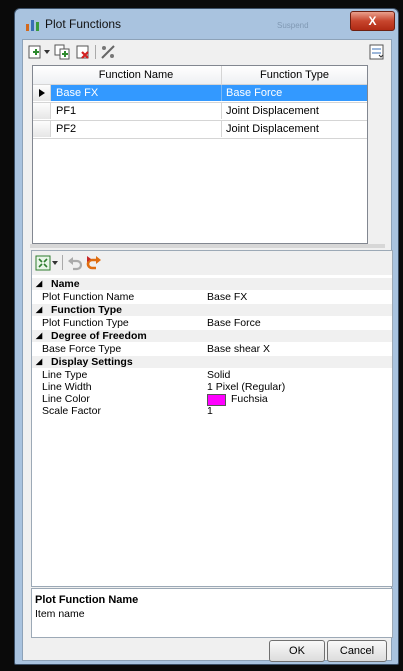 The height and width of the screenshot is (671, 403). I want to click on category-label: Function Type, so click(86, 310).